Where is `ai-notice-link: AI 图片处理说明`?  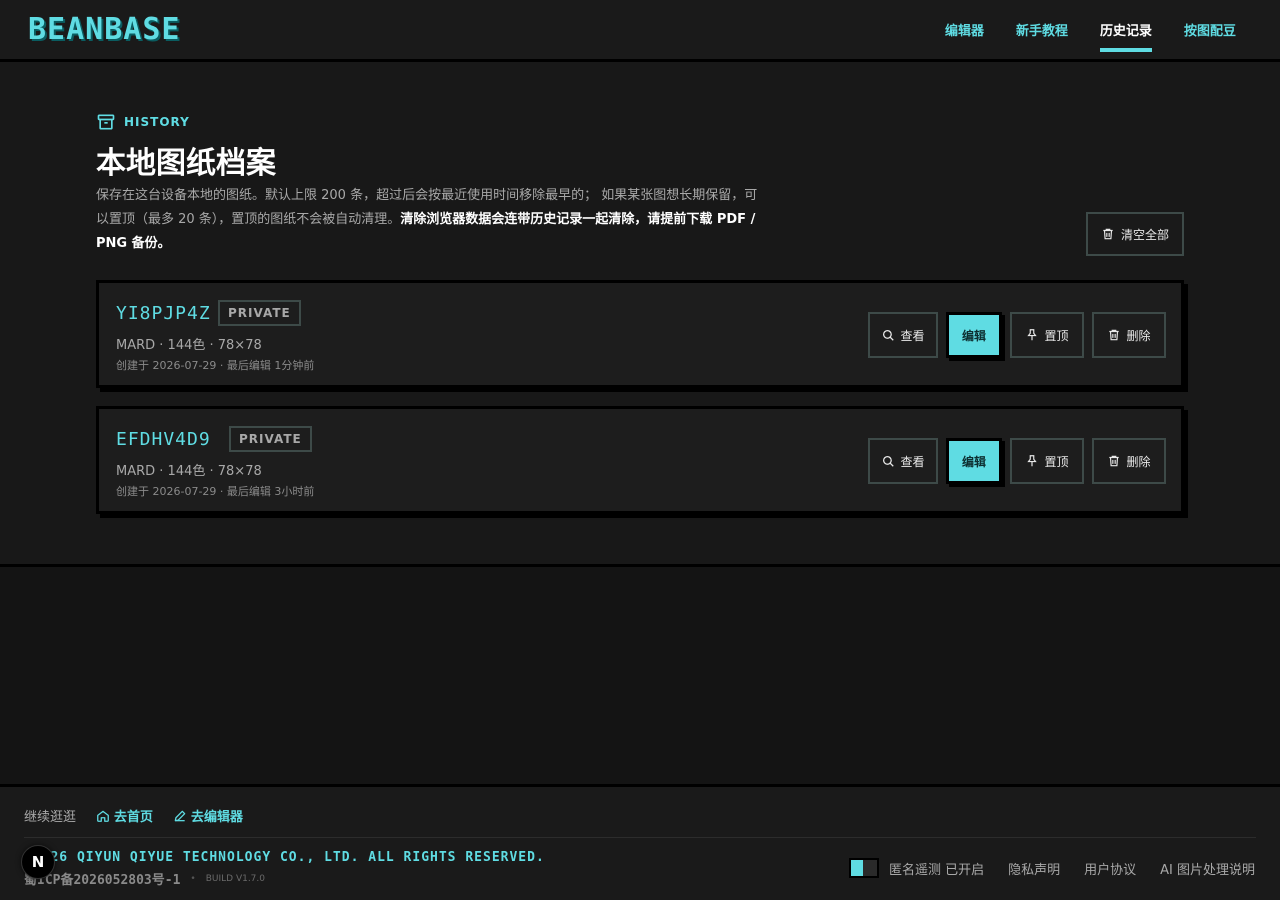
ai-notice-link: AI 图片处理说明 is located at coordinates (1207, 868).